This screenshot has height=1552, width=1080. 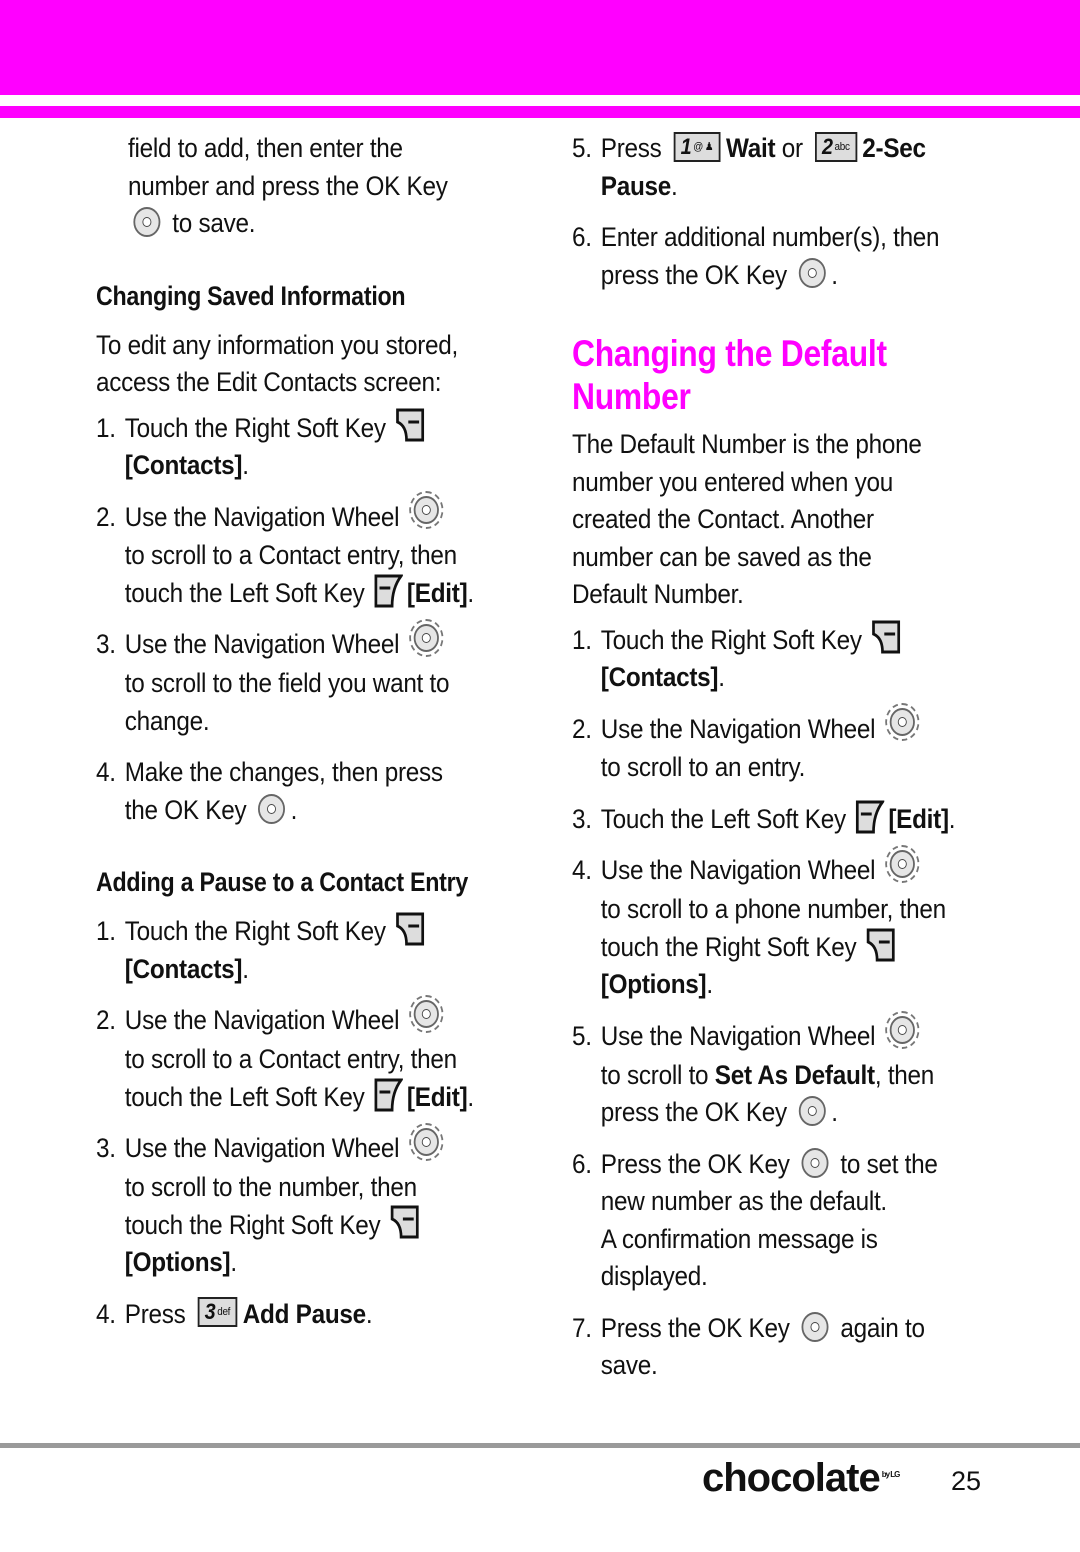 I want to click on key-letters: def, so click(x=224, y=1312).